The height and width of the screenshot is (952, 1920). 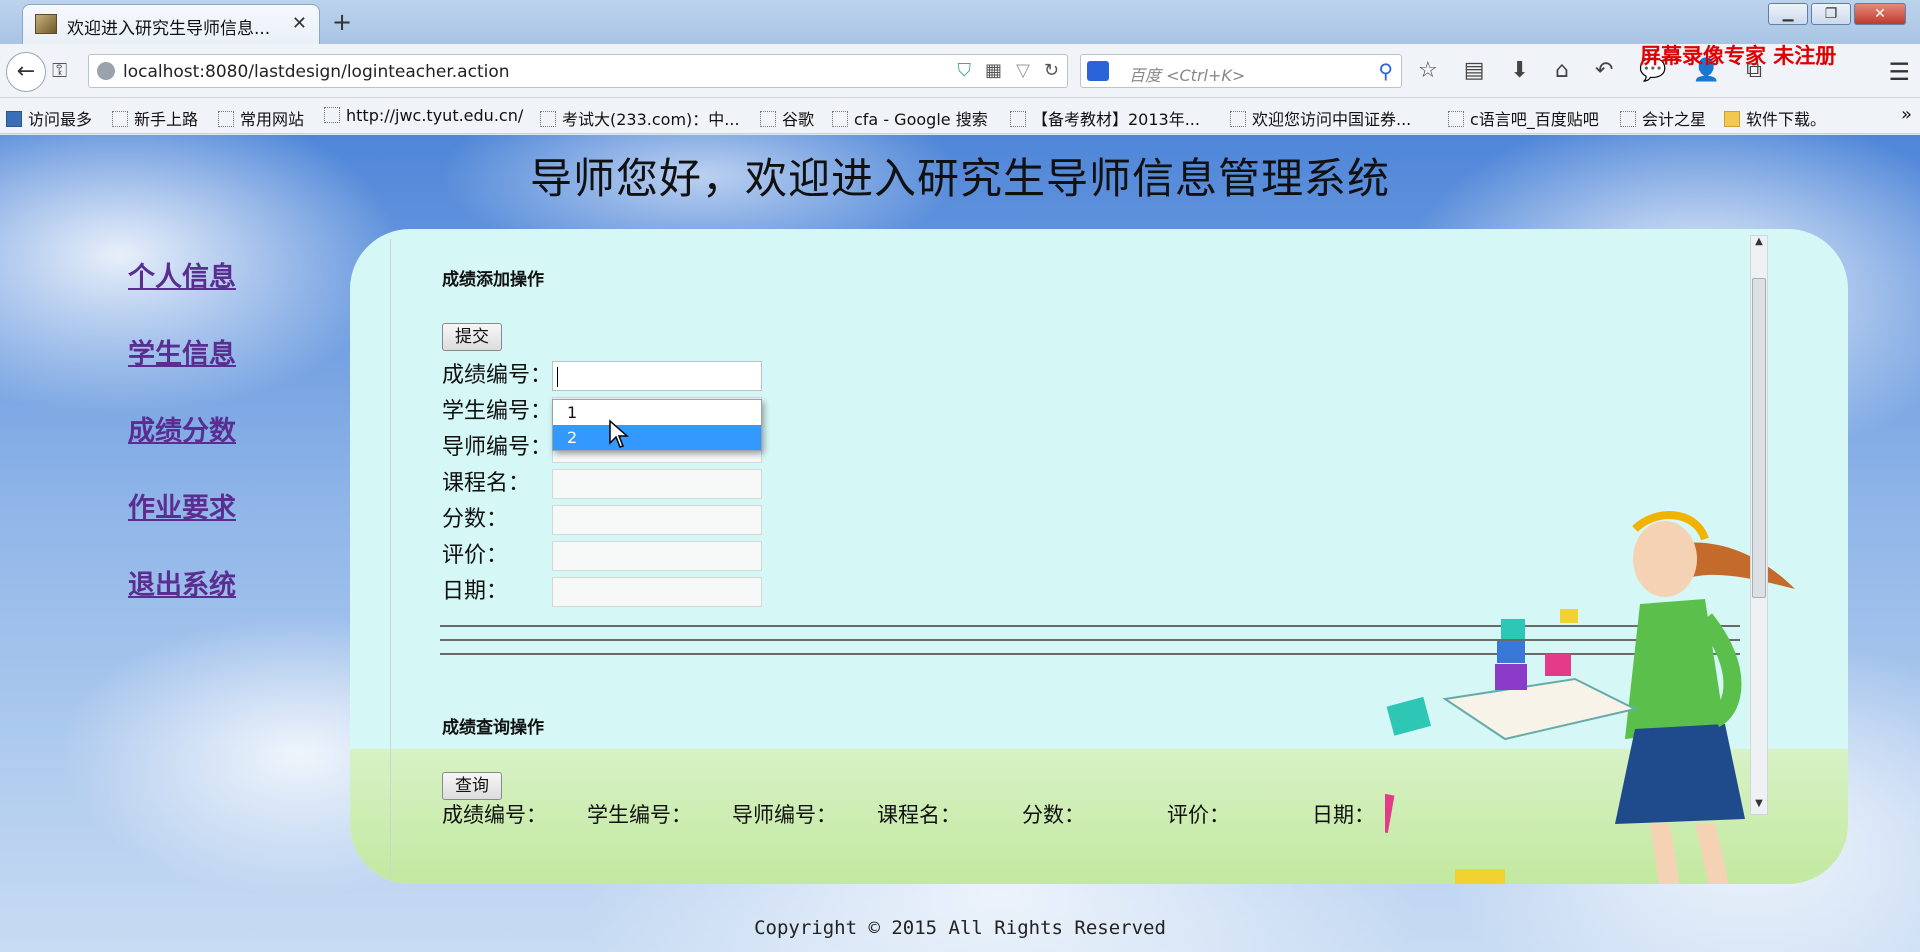 I want to click on autocomplete-option-selected: 2, so click(x=657, y=437).